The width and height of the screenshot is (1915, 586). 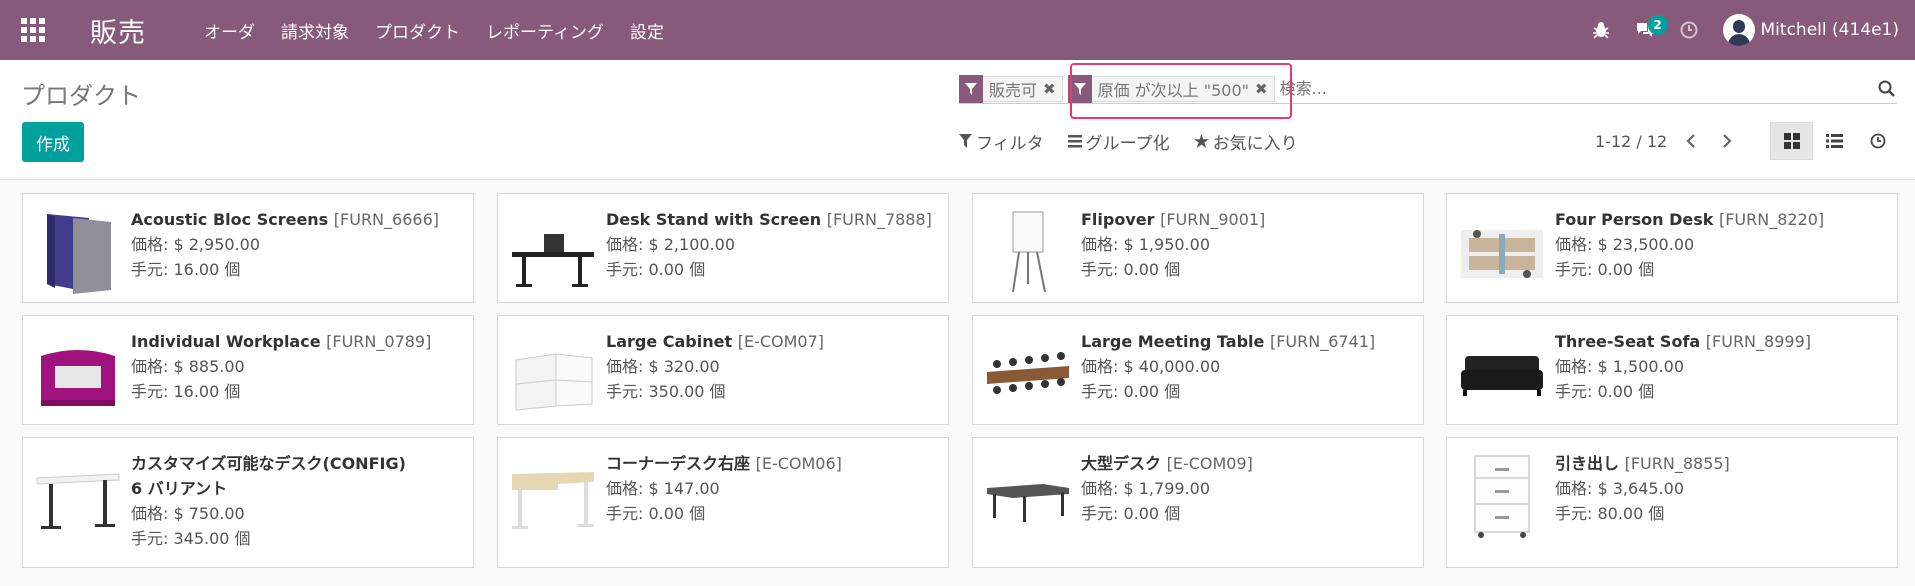 What do you see at coordinates (1074, 140) in the screenshot?
I see `bars-icon` at bounding box center [1074, 140].